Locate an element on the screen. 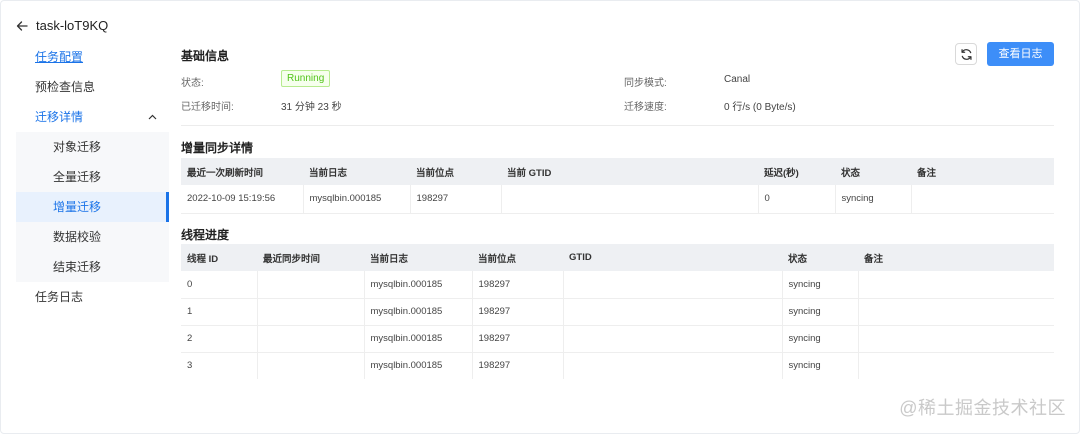 The image size is (1080, 434). table-header-row: 最近一次刷新时间 当前日志 当前位点 当前 GTID 延迟(秒) 状态 备注 is located at coordinates (617, 171).